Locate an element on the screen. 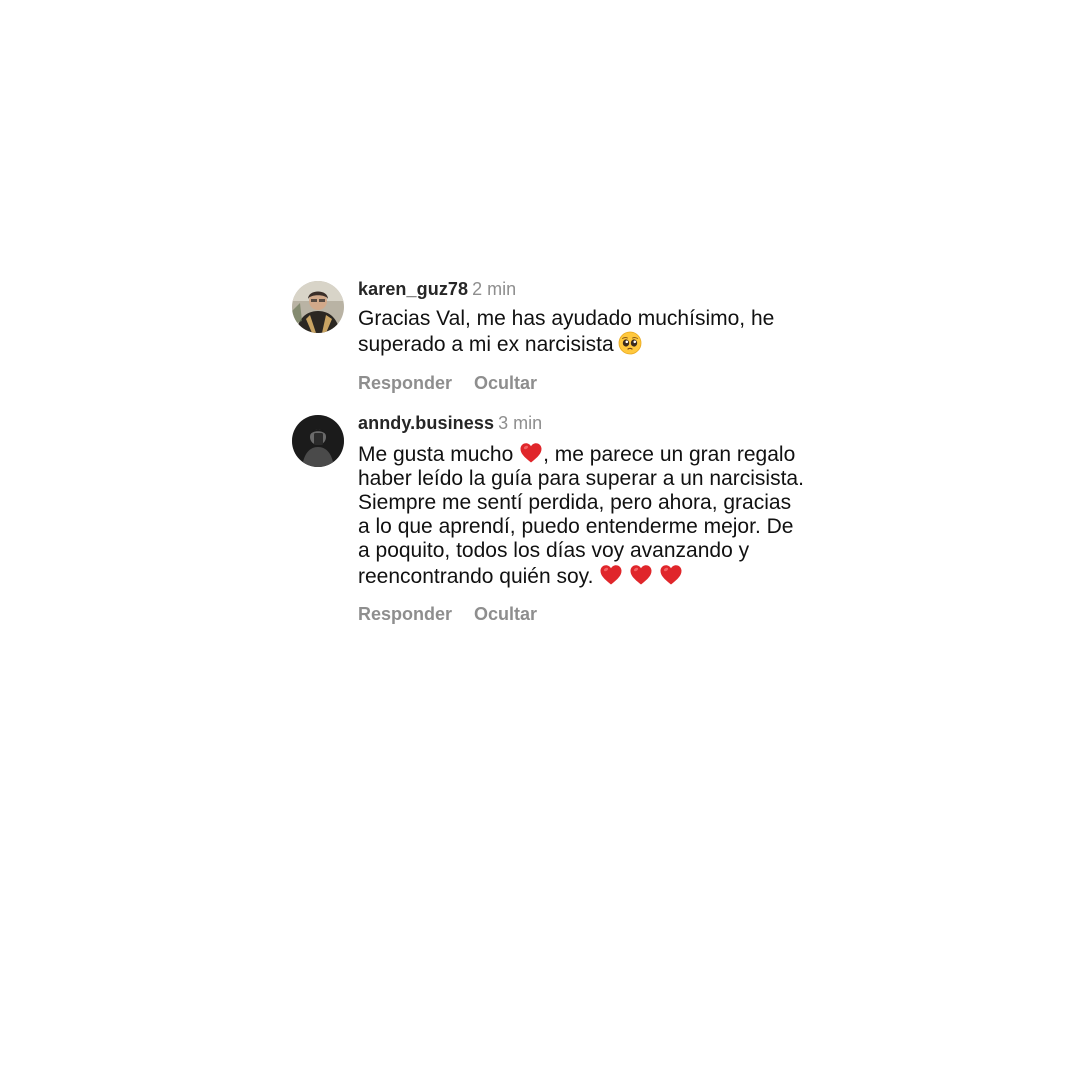 The image size is (1080, 1080). comment-meta: anndy.business 3 min is located at coordinates (583, 423).